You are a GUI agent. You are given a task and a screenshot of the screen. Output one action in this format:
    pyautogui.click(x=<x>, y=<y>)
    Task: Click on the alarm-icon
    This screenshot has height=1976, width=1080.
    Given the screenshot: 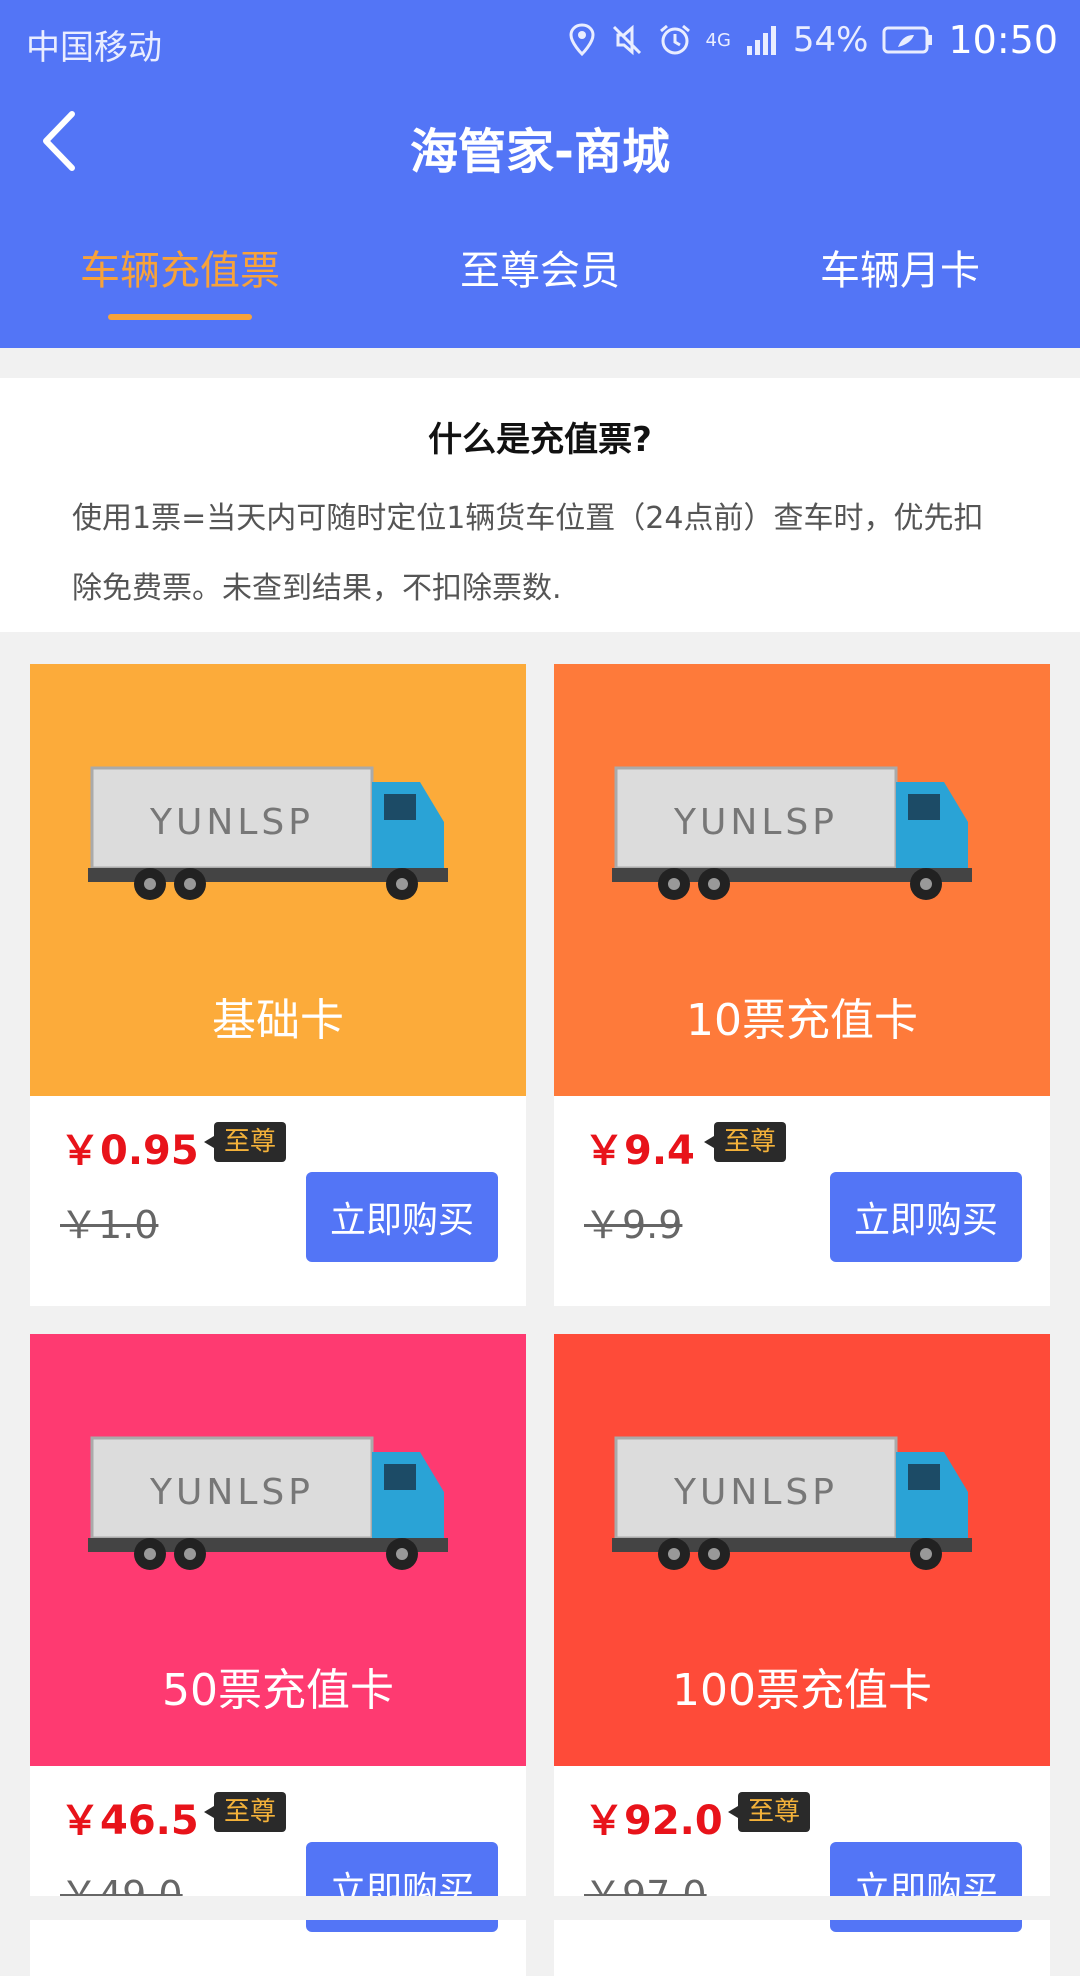 What is the action you would take?
    pyautogui.click(x=674, y=39)
    